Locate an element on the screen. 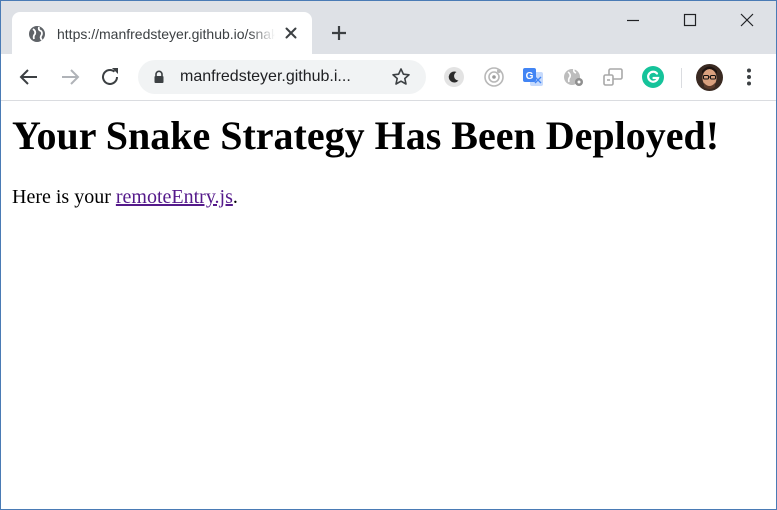 Image resolution: width=777 pixels, height=510 pixels. forward-arrow-icon is located at coordinates (70, 77).